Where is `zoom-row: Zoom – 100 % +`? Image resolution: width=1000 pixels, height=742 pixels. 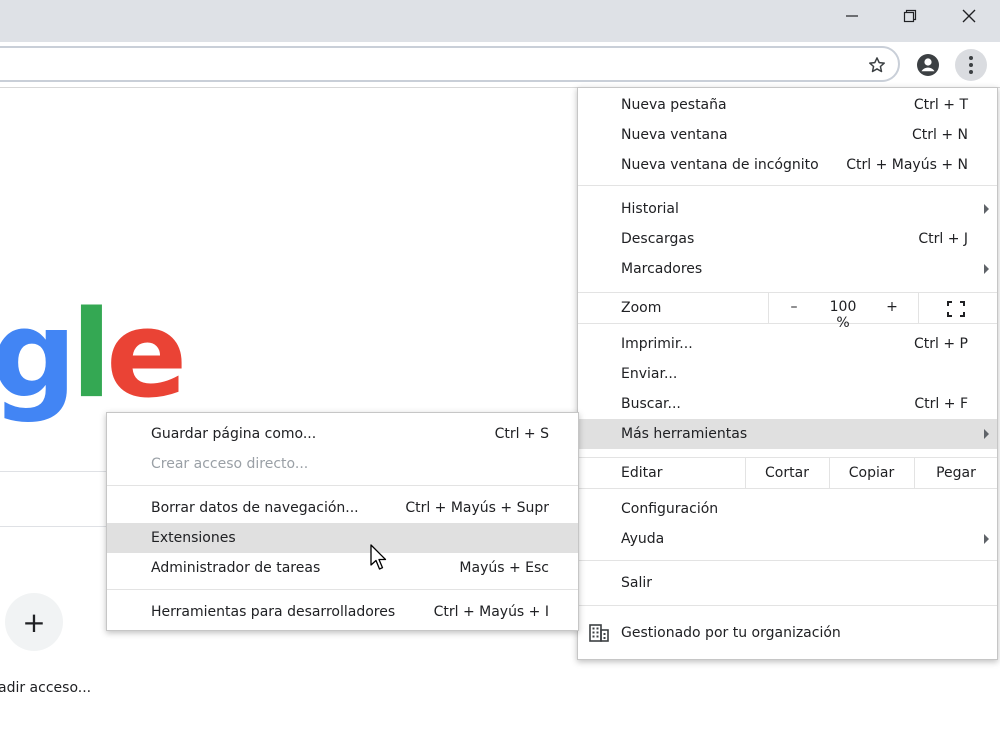
zoom-row: Zoom – 100 % + is located at coordinates (787, 311).